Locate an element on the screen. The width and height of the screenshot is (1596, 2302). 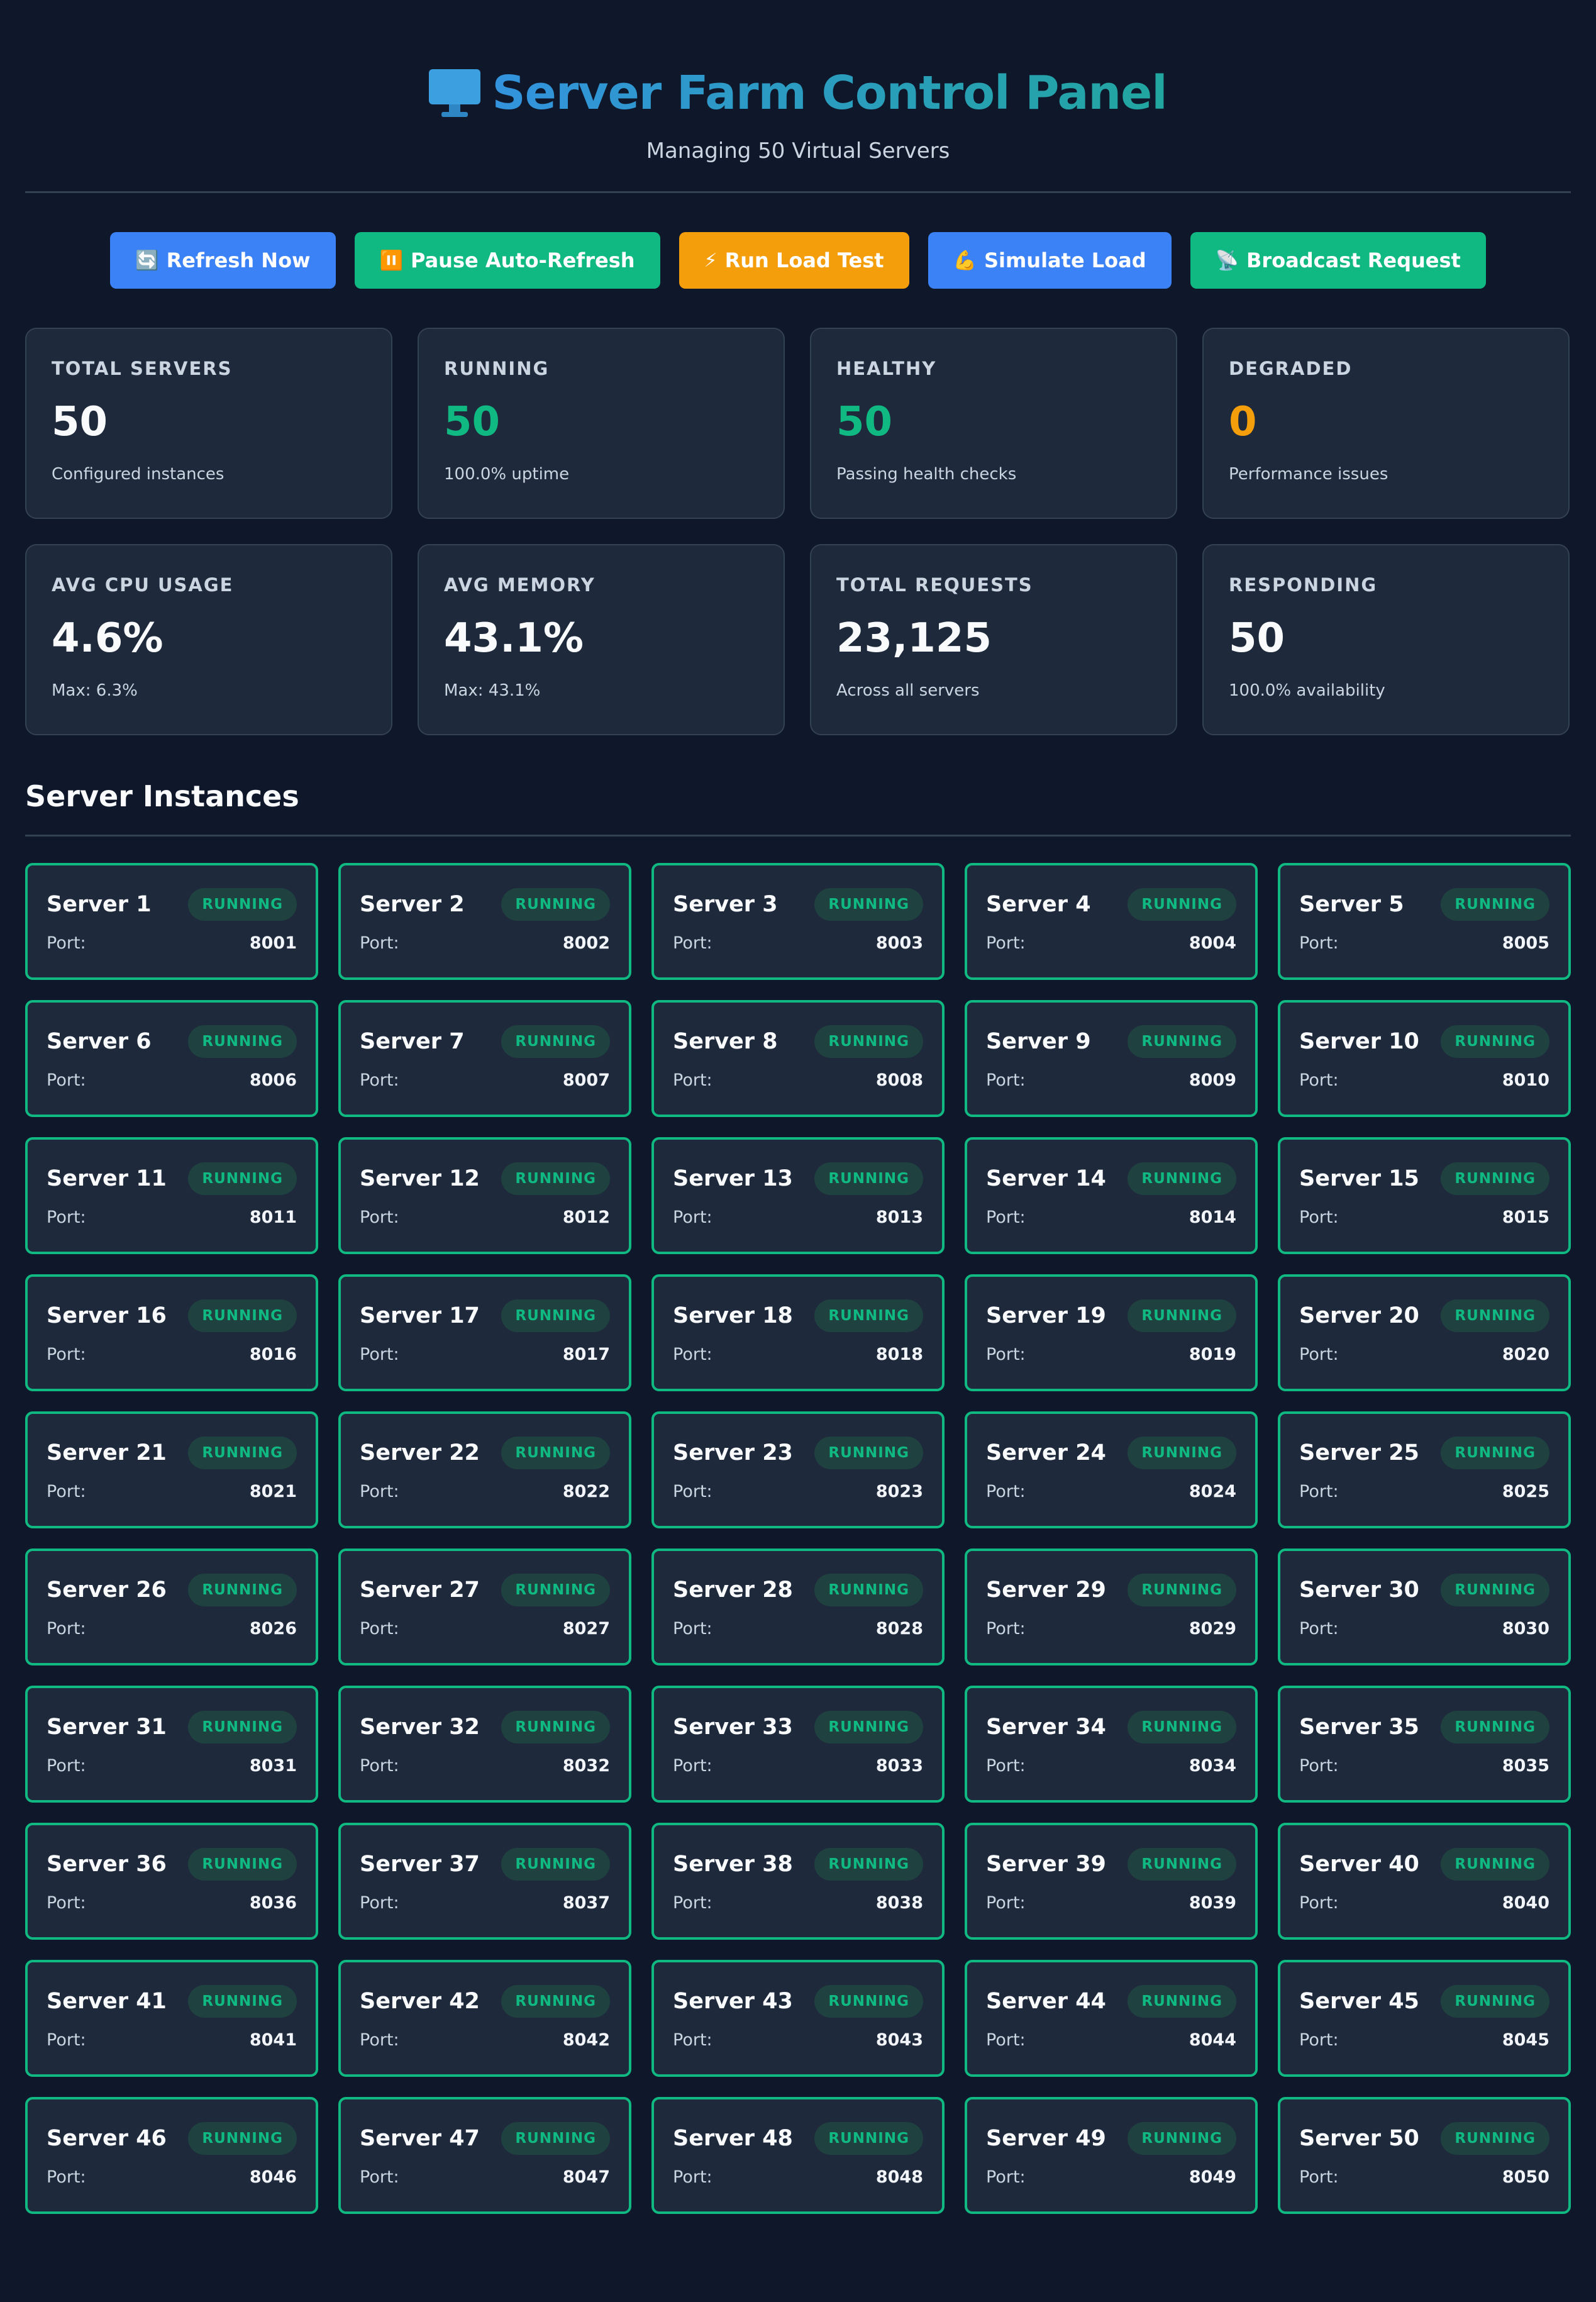
server-card: Server 37 RUNNING Port: 8037 is located at coordinates (484, 1881).